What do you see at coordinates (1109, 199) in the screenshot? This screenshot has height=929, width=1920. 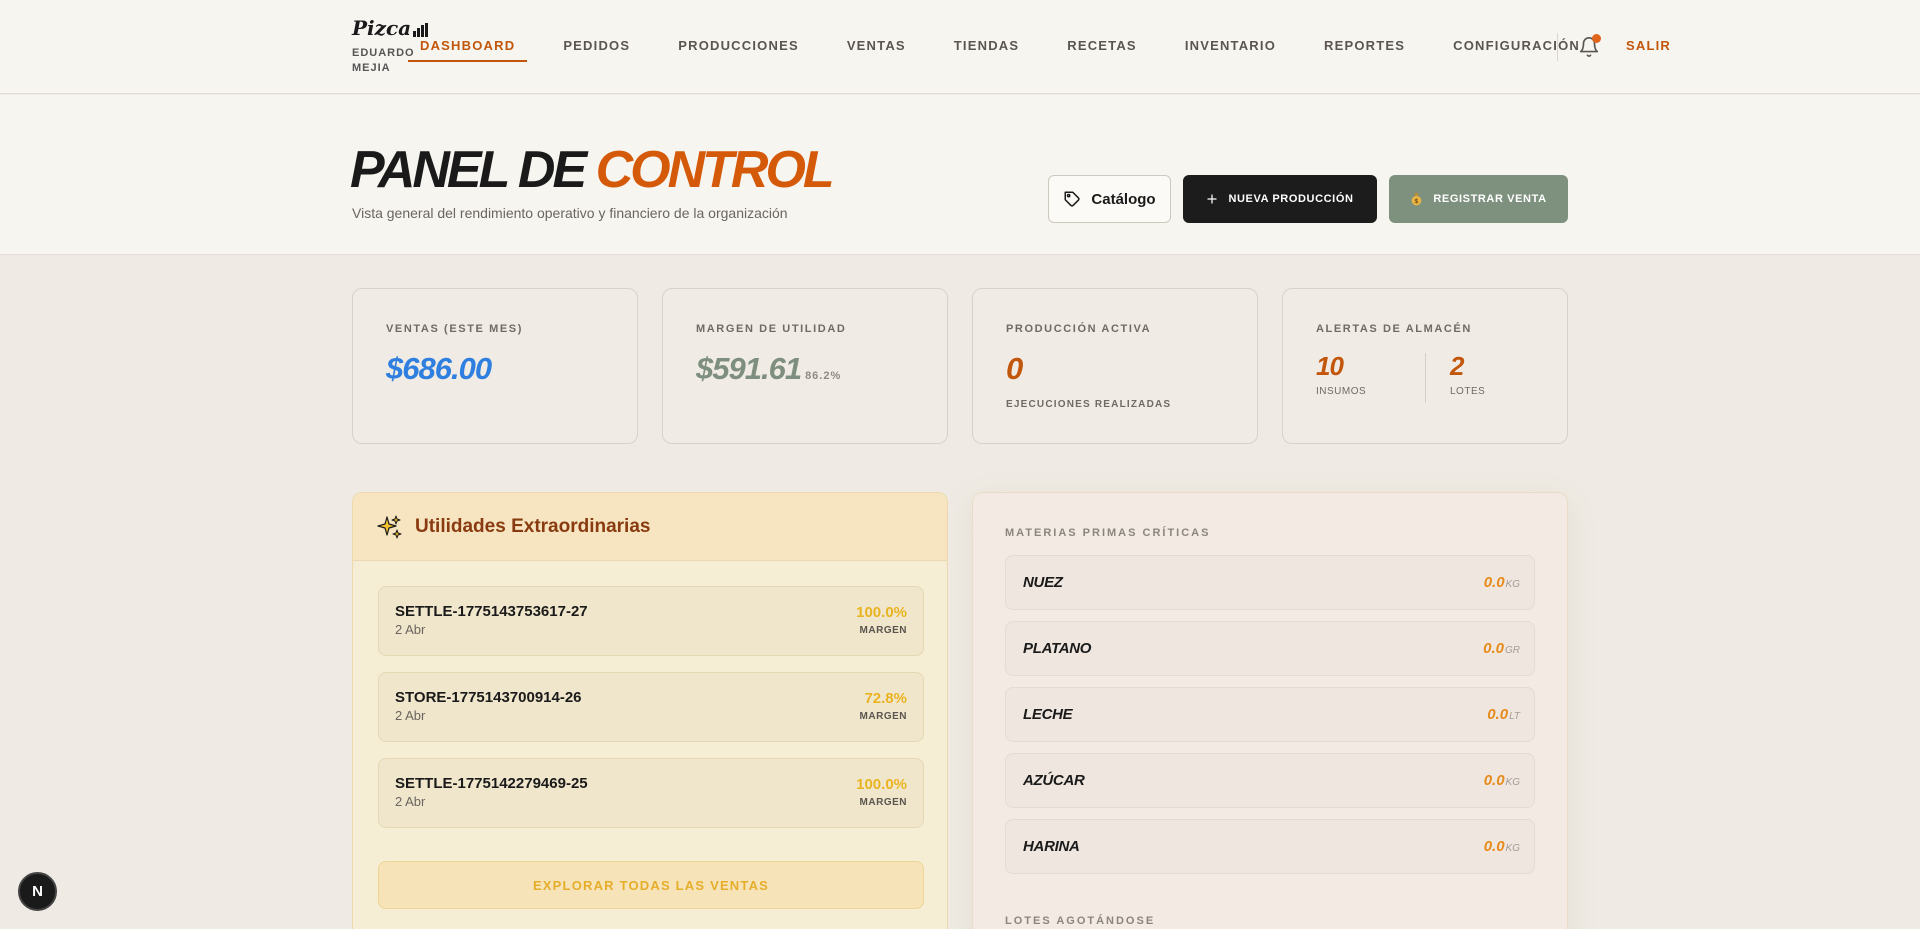 I see `catalog-button: Catálogo` at bounding box center [1109, 199].